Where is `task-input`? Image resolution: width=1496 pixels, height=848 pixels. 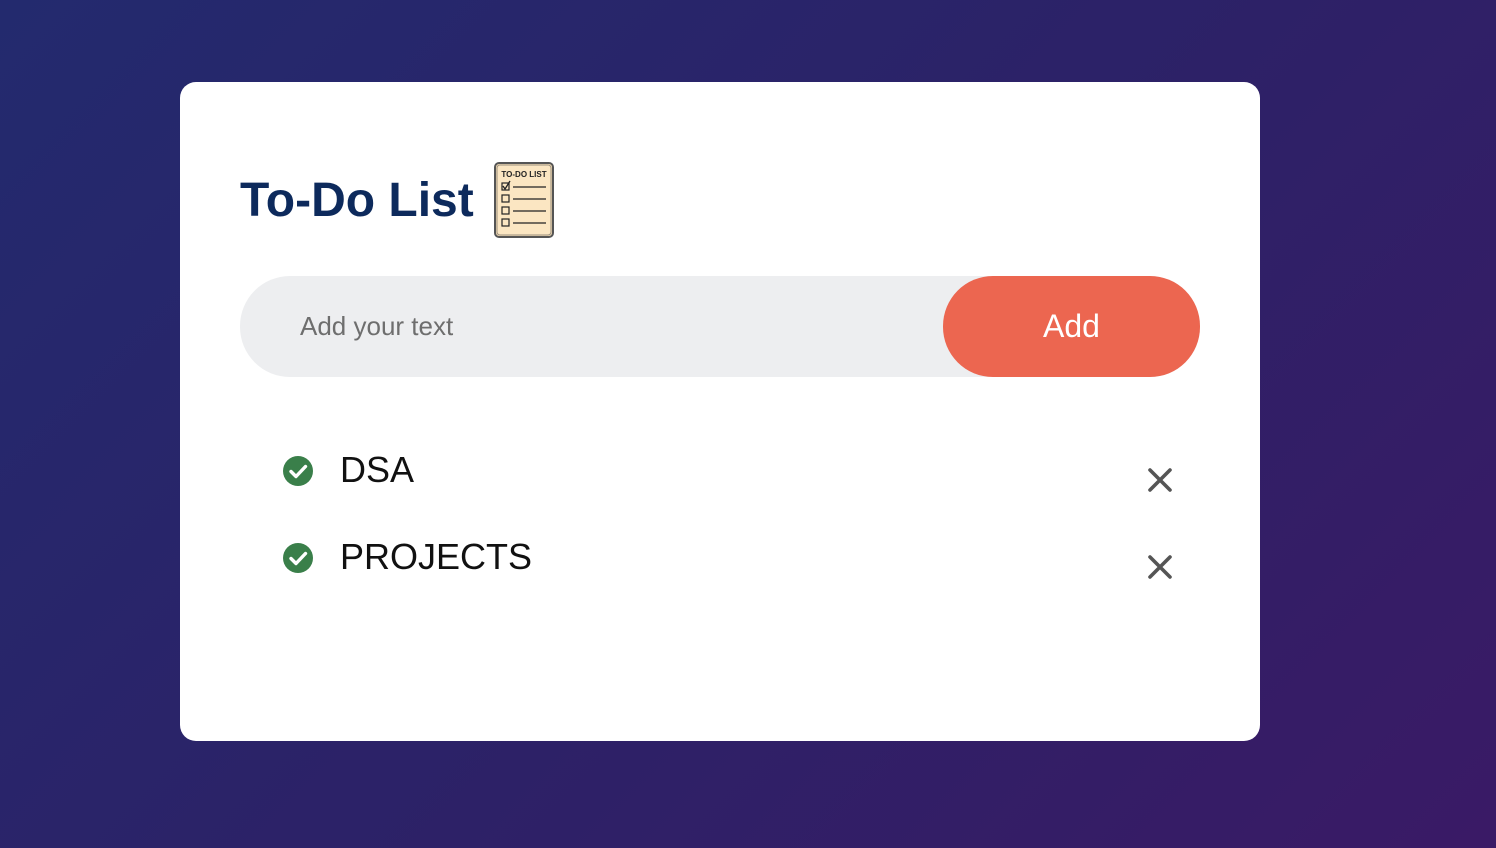 task-input is located at coordinates (610, 326).